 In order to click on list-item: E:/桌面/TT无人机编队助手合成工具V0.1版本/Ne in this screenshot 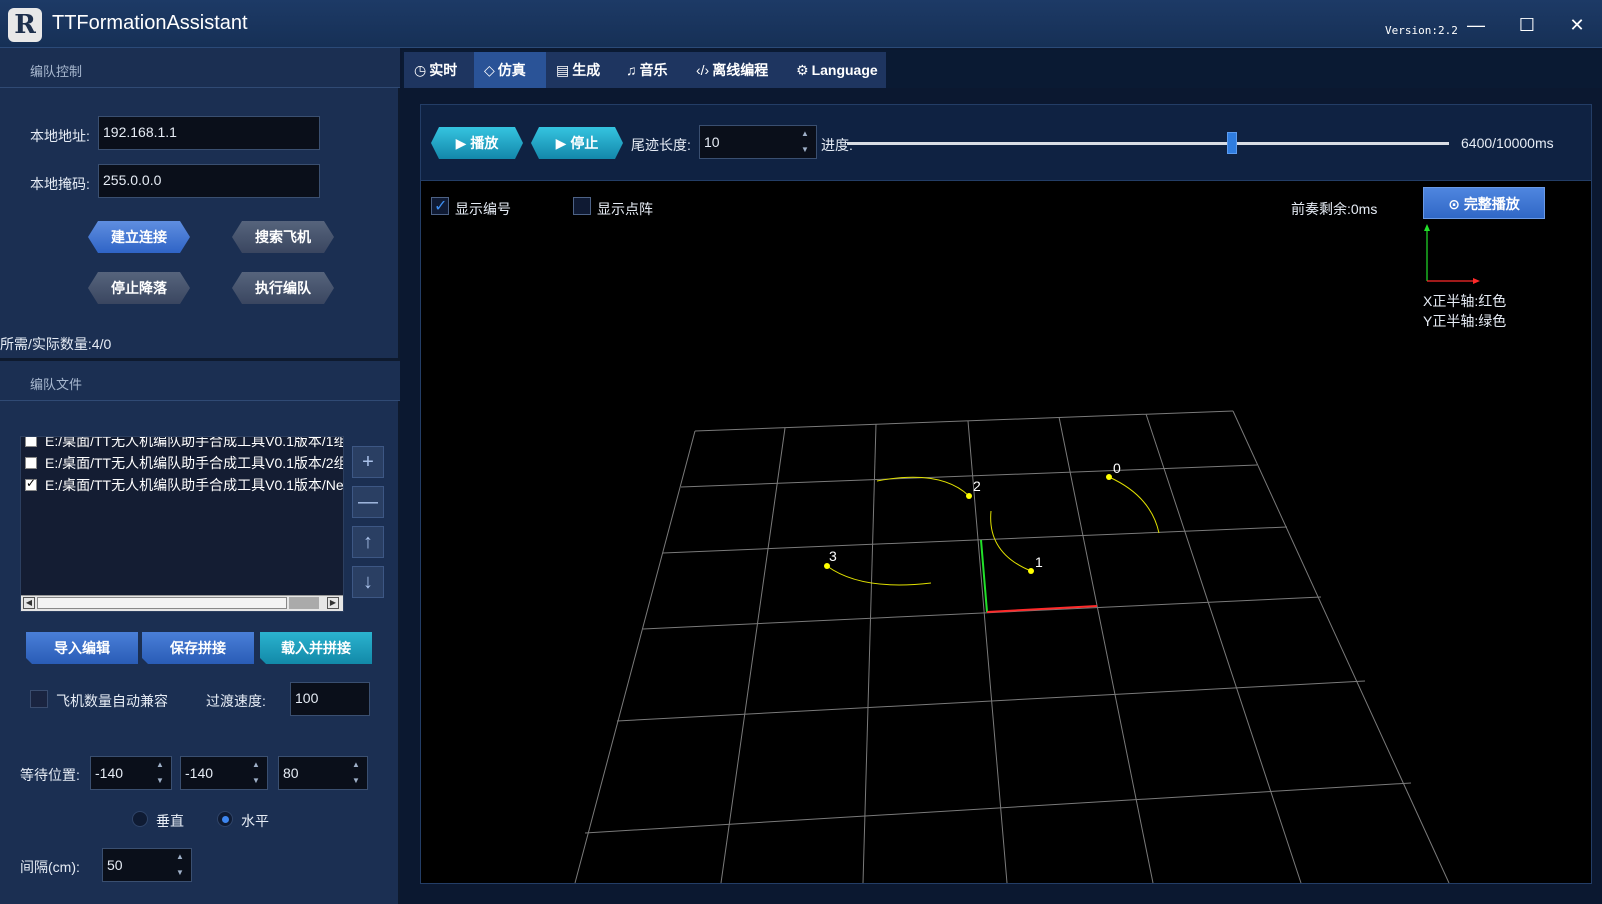, I will do `click(184, 485)`.